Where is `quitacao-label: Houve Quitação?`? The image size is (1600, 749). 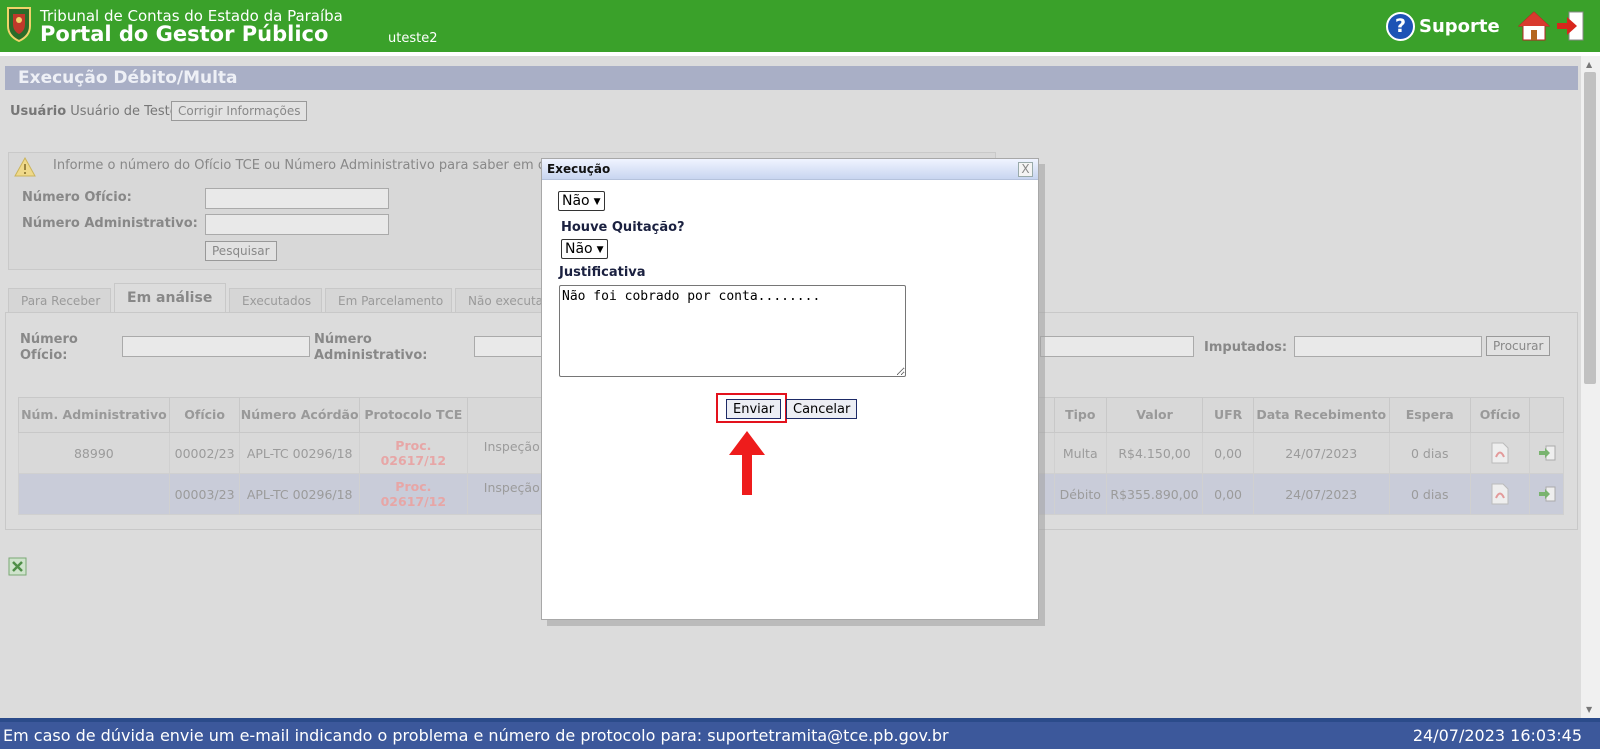
quitacao-label: Houve Quitação? is located at coordinates (623, 227).